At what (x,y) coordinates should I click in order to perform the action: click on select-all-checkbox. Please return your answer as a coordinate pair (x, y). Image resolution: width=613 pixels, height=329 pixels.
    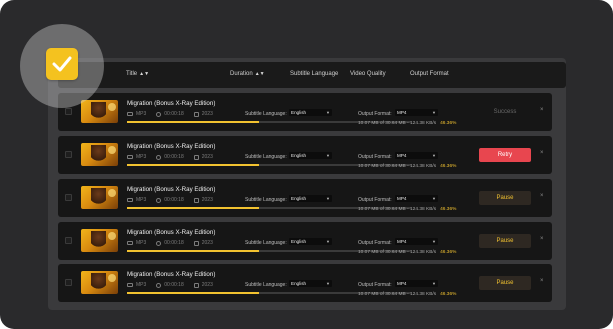
    Looking at the image, I should click on (62, 64).